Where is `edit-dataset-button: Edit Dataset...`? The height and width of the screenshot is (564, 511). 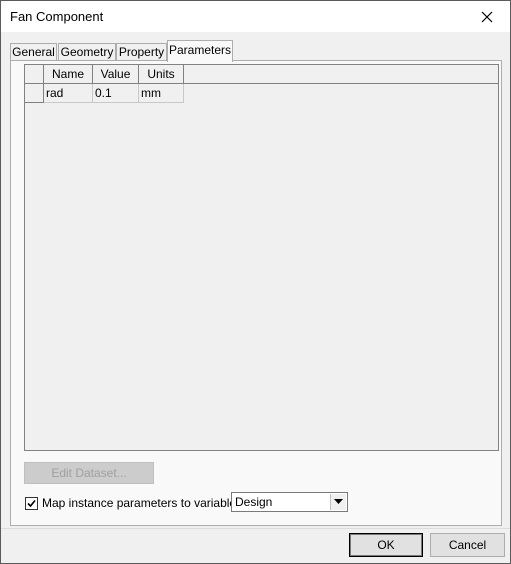
edit-dataset-button: Edit Dataset... is located at coordinates (89, 473).